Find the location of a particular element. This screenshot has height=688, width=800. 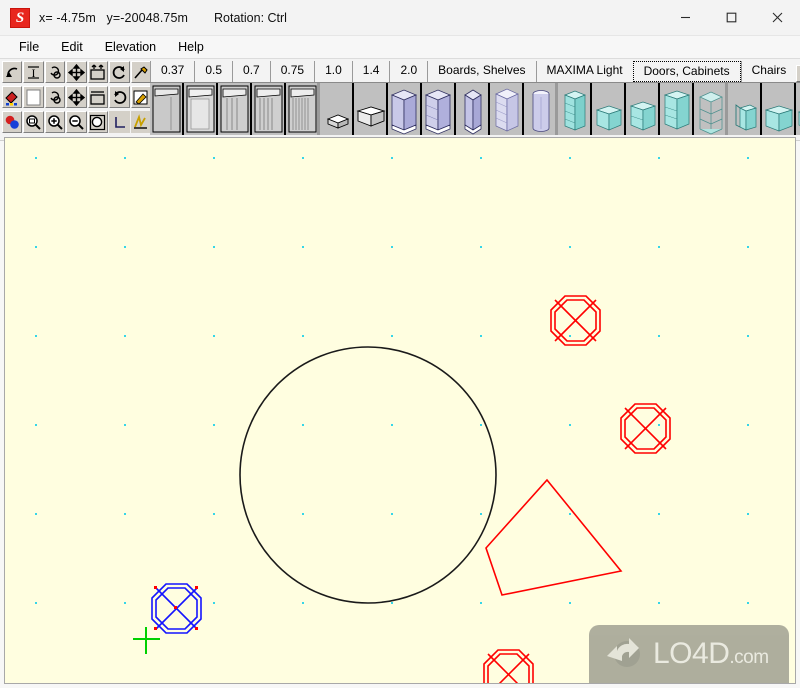

move-copy-icon is located at coordinates (76, 97).